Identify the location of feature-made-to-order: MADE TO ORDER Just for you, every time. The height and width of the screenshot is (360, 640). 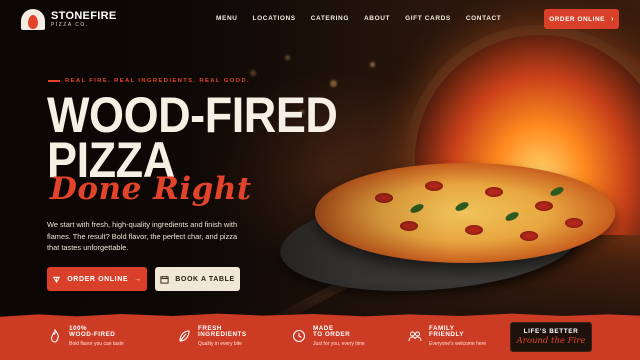
(328, 336).